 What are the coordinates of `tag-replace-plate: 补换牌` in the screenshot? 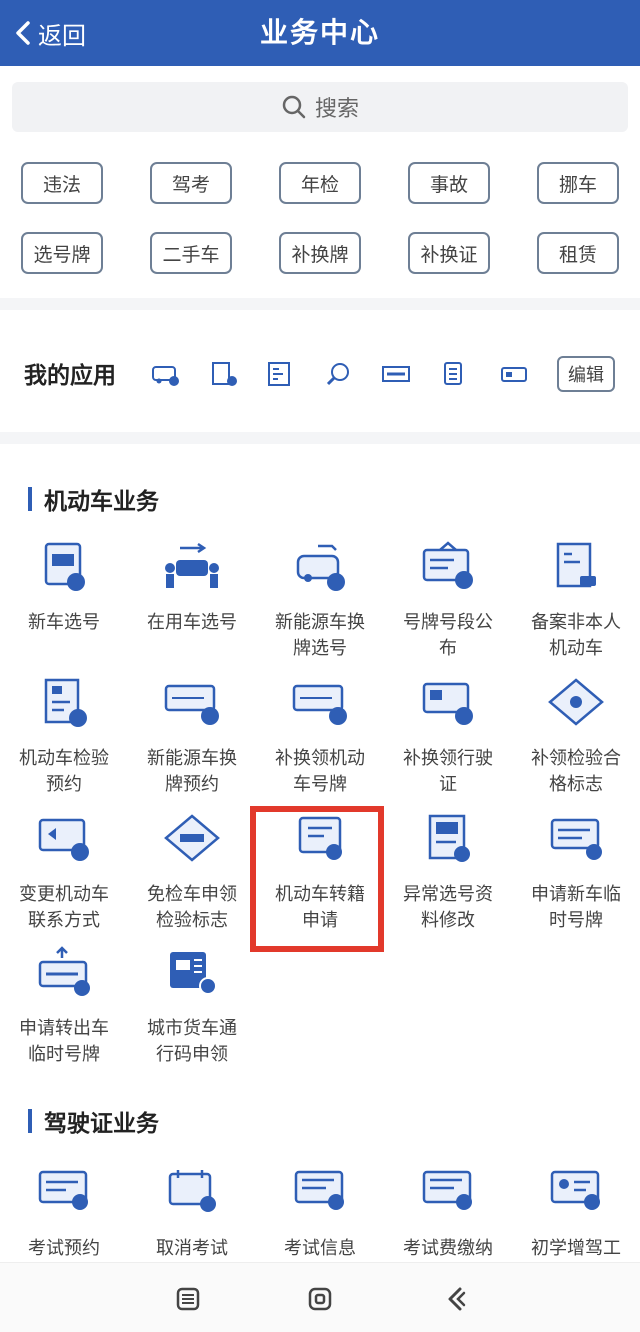 It's located at (320, 253).